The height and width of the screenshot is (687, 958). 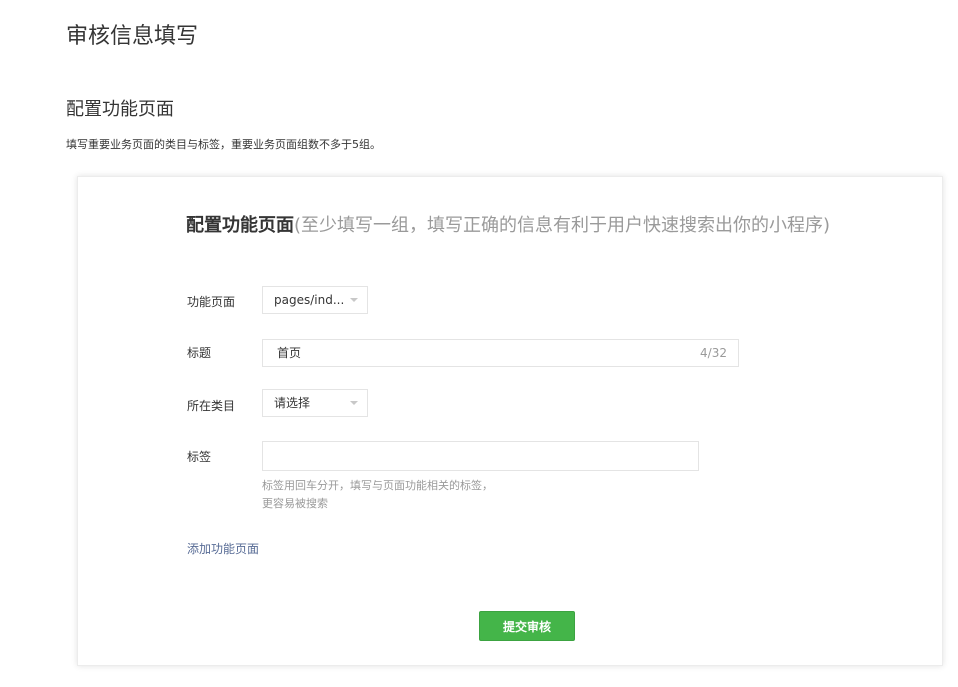 I want to click on page-label: 功能页面, so click(x=211, y=302).